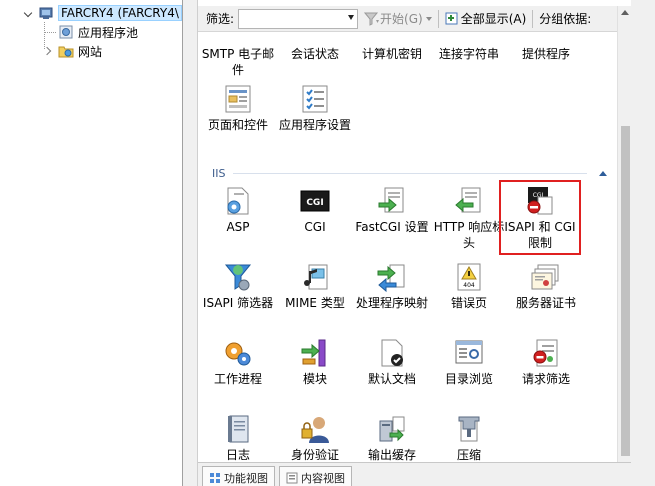 The height and width of the screenshot is (486, 655). What do you see at coordinates (469, 352) in the screenshot?
I see `directory-browsing-icon` at bounding box center [469, 352].